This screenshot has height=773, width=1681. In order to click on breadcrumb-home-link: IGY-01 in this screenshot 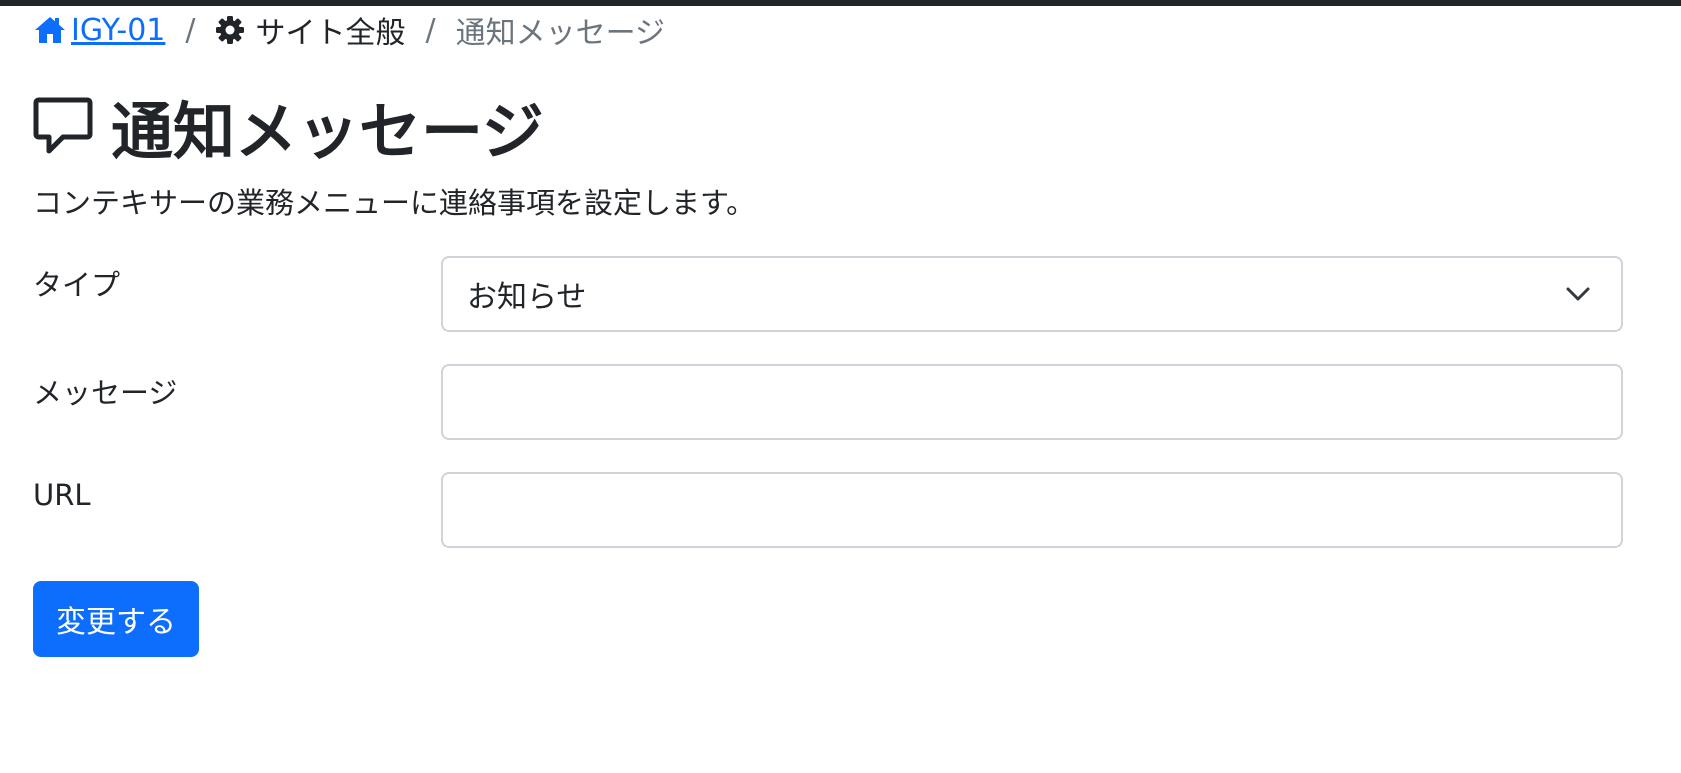, I will do `click(99, 30)`.